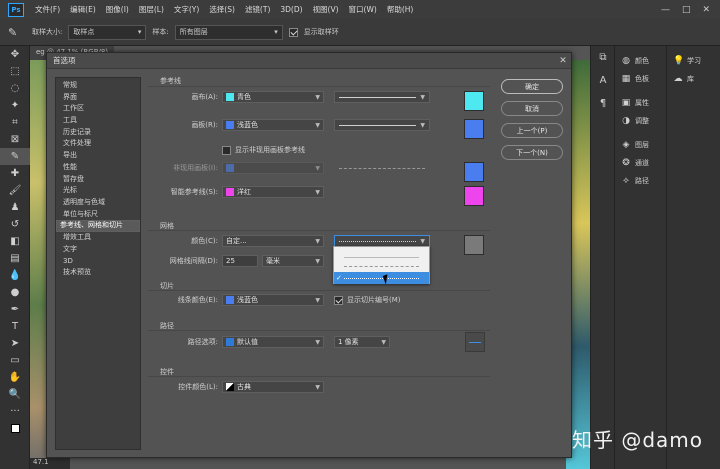  What do you see at coordinates (98, 262) in the screenshot?
I see `category-3d: 3D` at bounding box center [98, 262].